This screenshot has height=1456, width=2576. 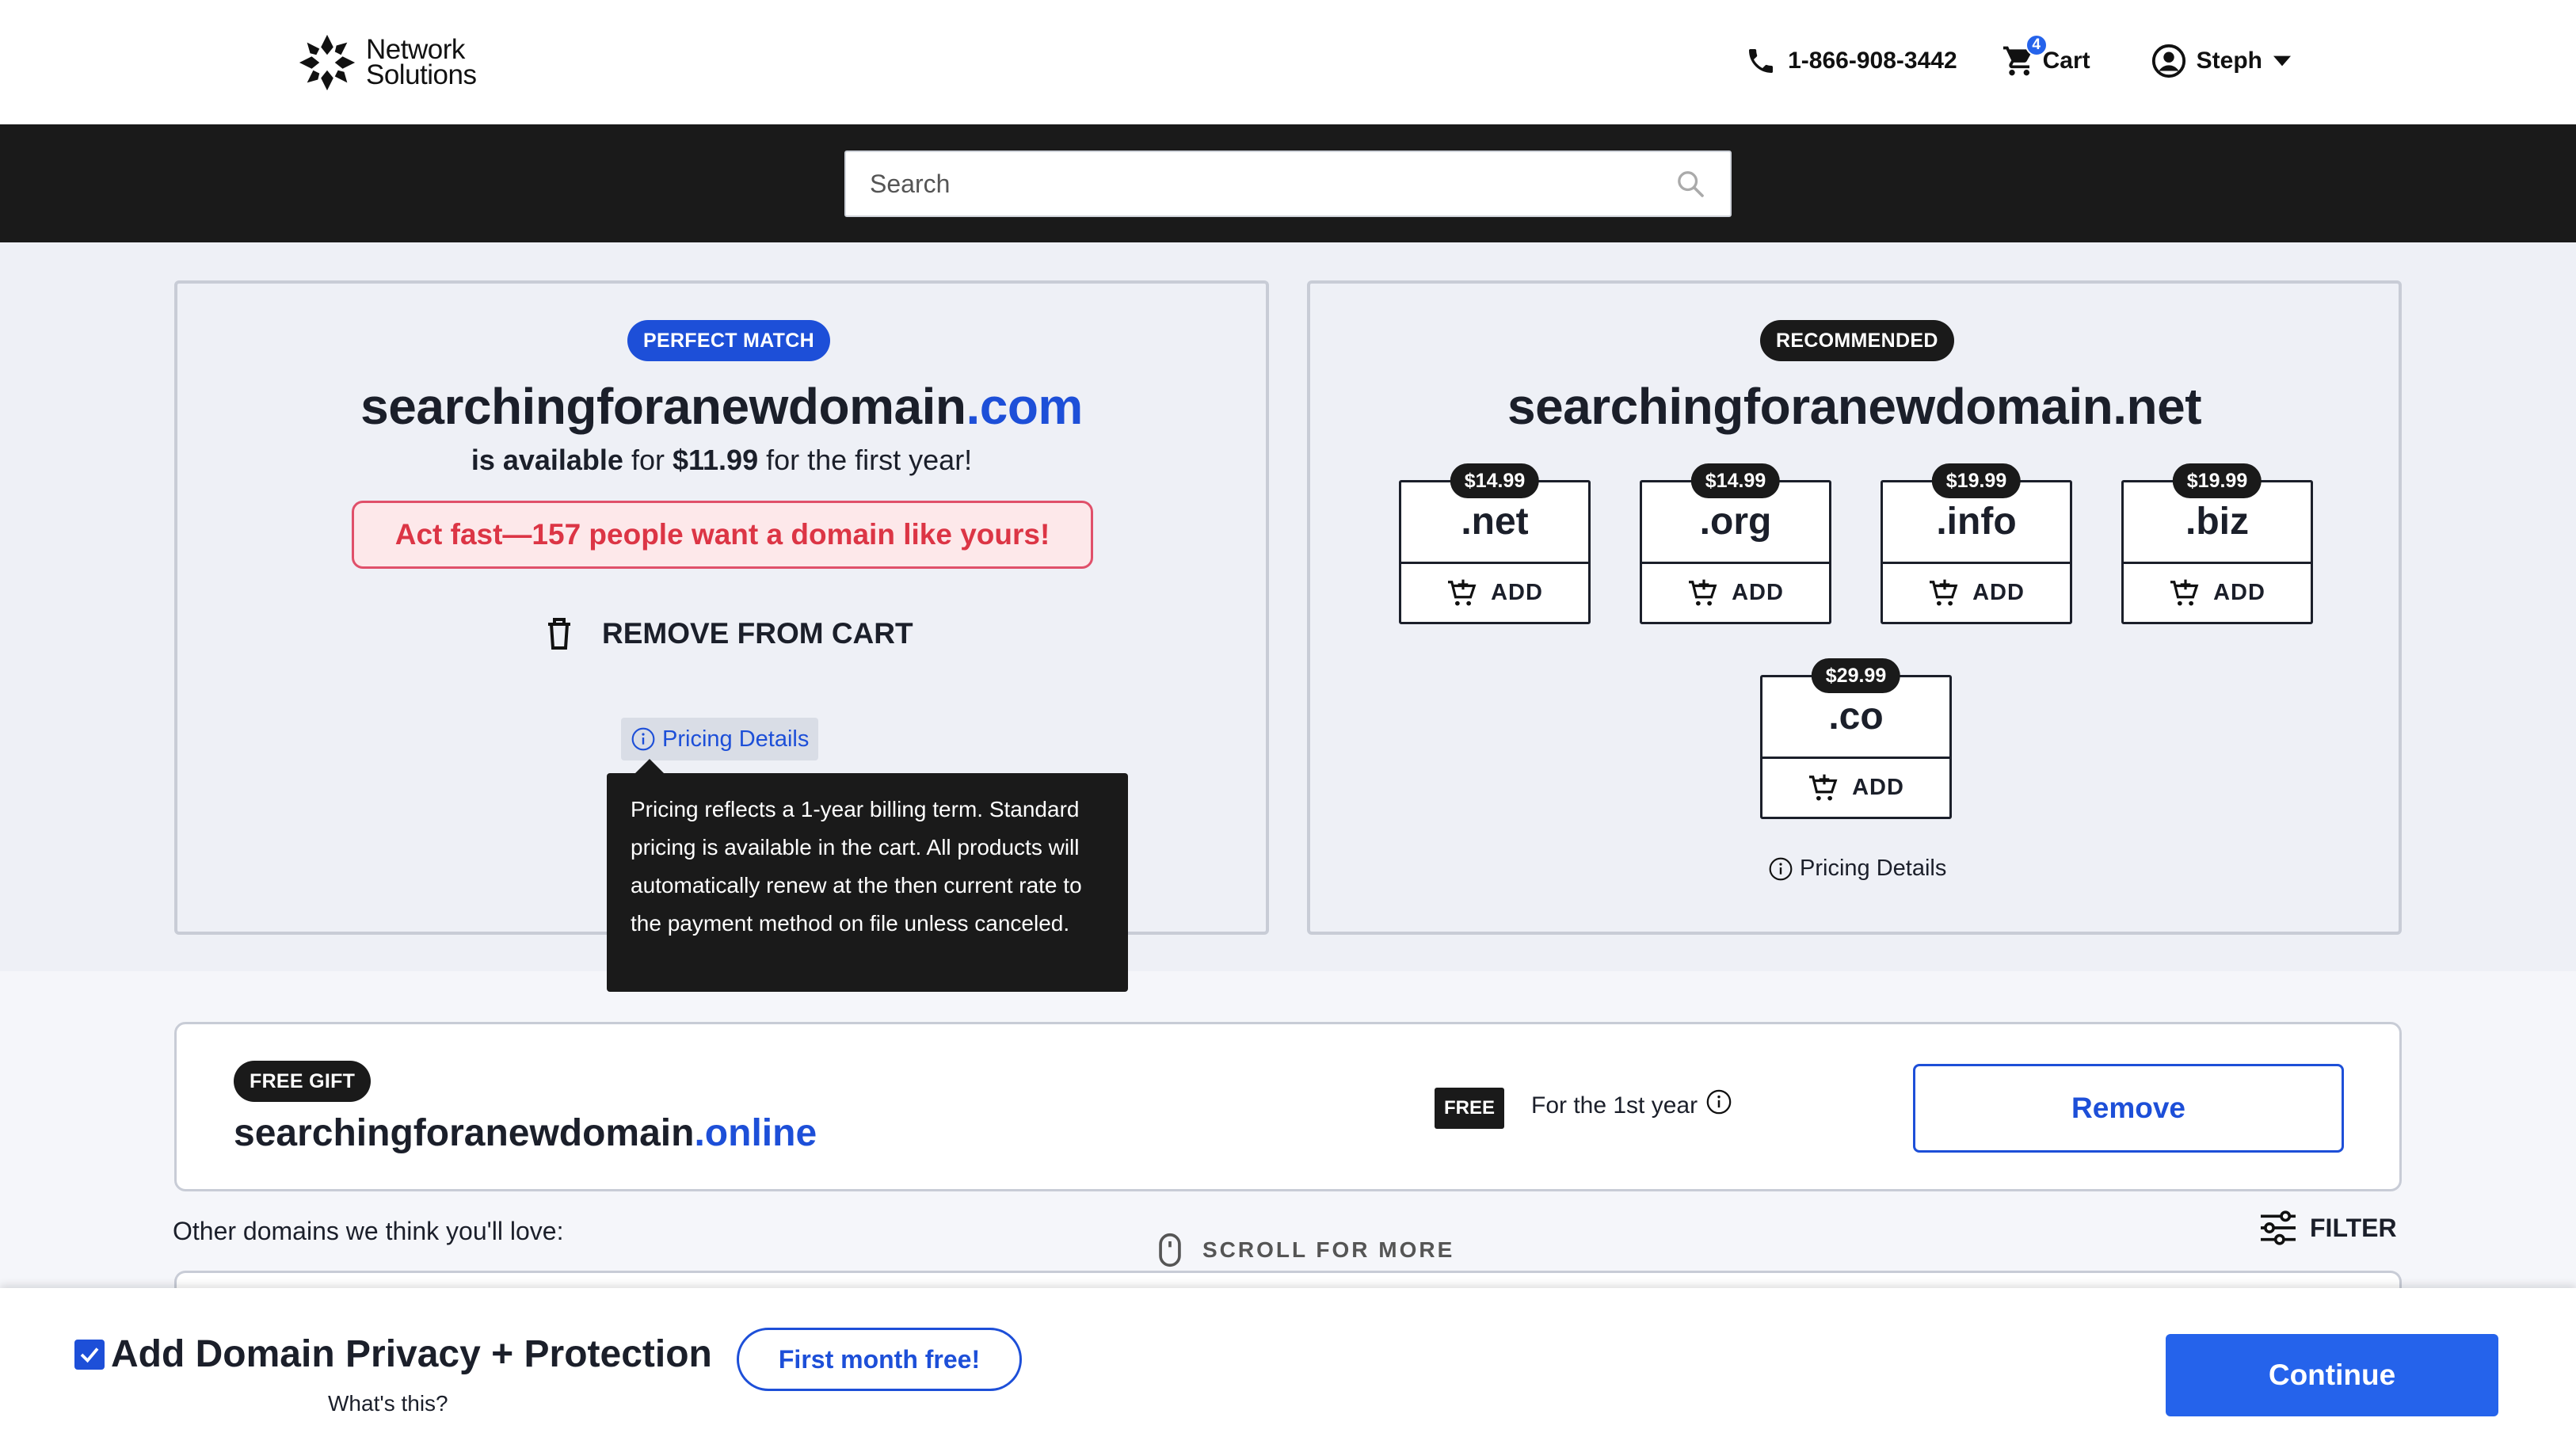 I want to click on logo-line-2: Solutions, so click(x=422, y=74).